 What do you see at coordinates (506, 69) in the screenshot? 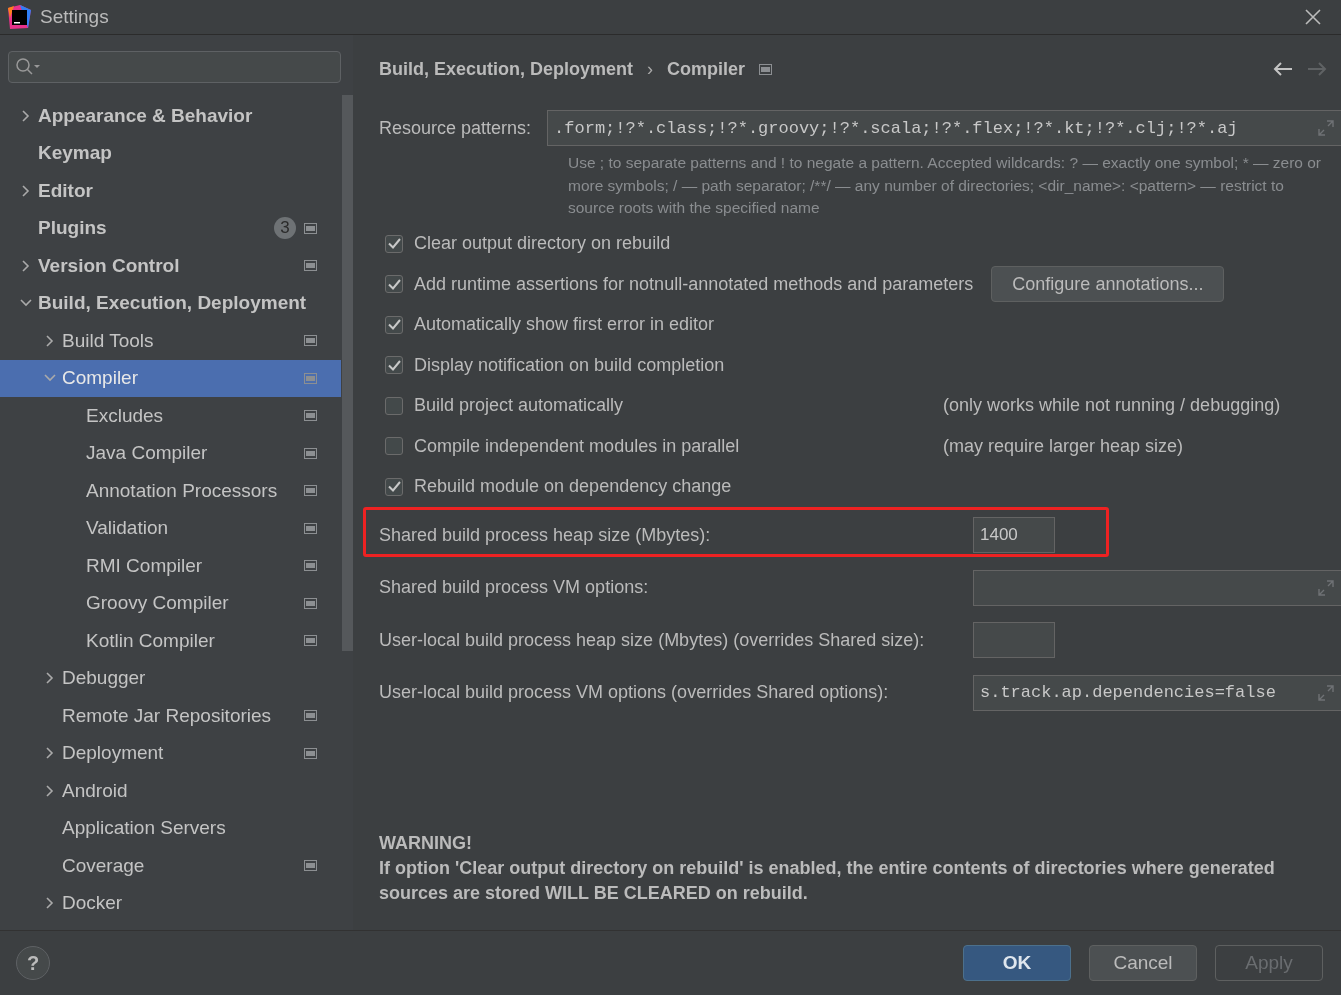
I see `breadcrumb-item: Build, Execution, Deployment` at bounding box center [506, 69].